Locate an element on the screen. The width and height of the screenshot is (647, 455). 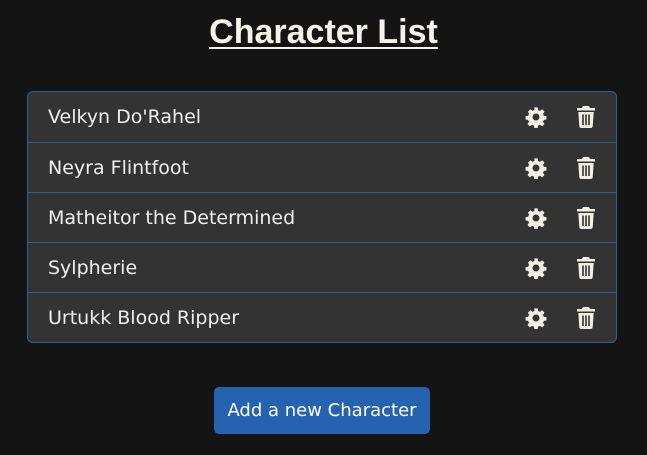
character-name: Sylpherie is located at coordinates (93, 267).